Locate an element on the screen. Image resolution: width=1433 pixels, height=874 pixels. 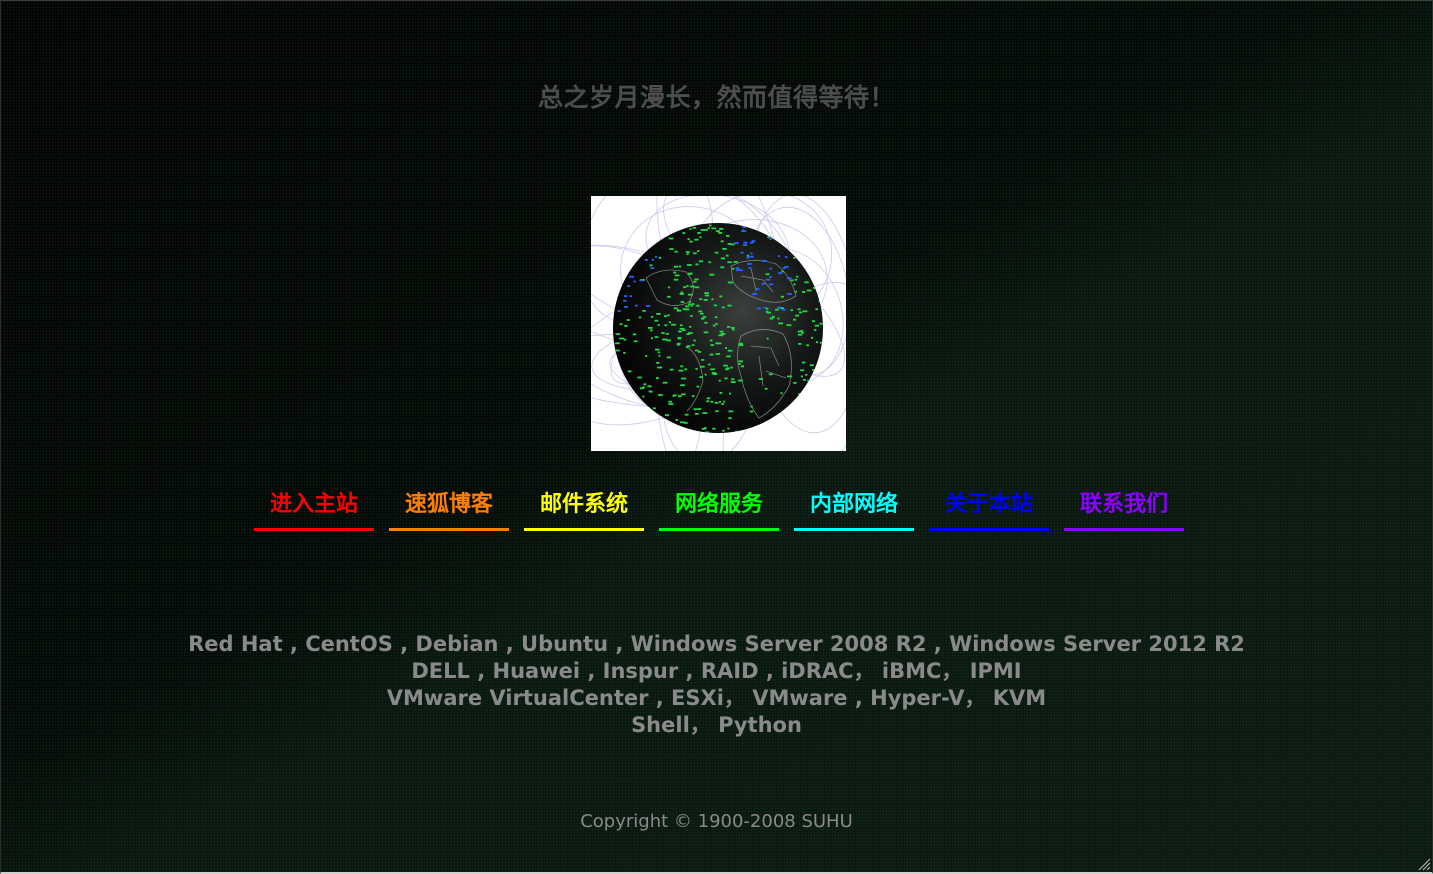
nav-link-mail-system: 邮件系统 is located at coordinates (584, 509).